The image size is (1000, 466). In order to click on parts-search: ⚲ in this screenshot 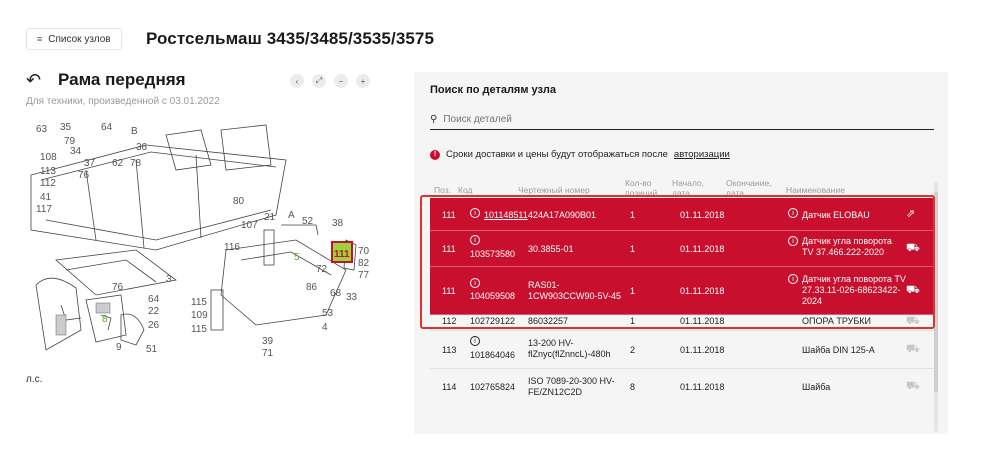, I will do `click(682, 120)`.